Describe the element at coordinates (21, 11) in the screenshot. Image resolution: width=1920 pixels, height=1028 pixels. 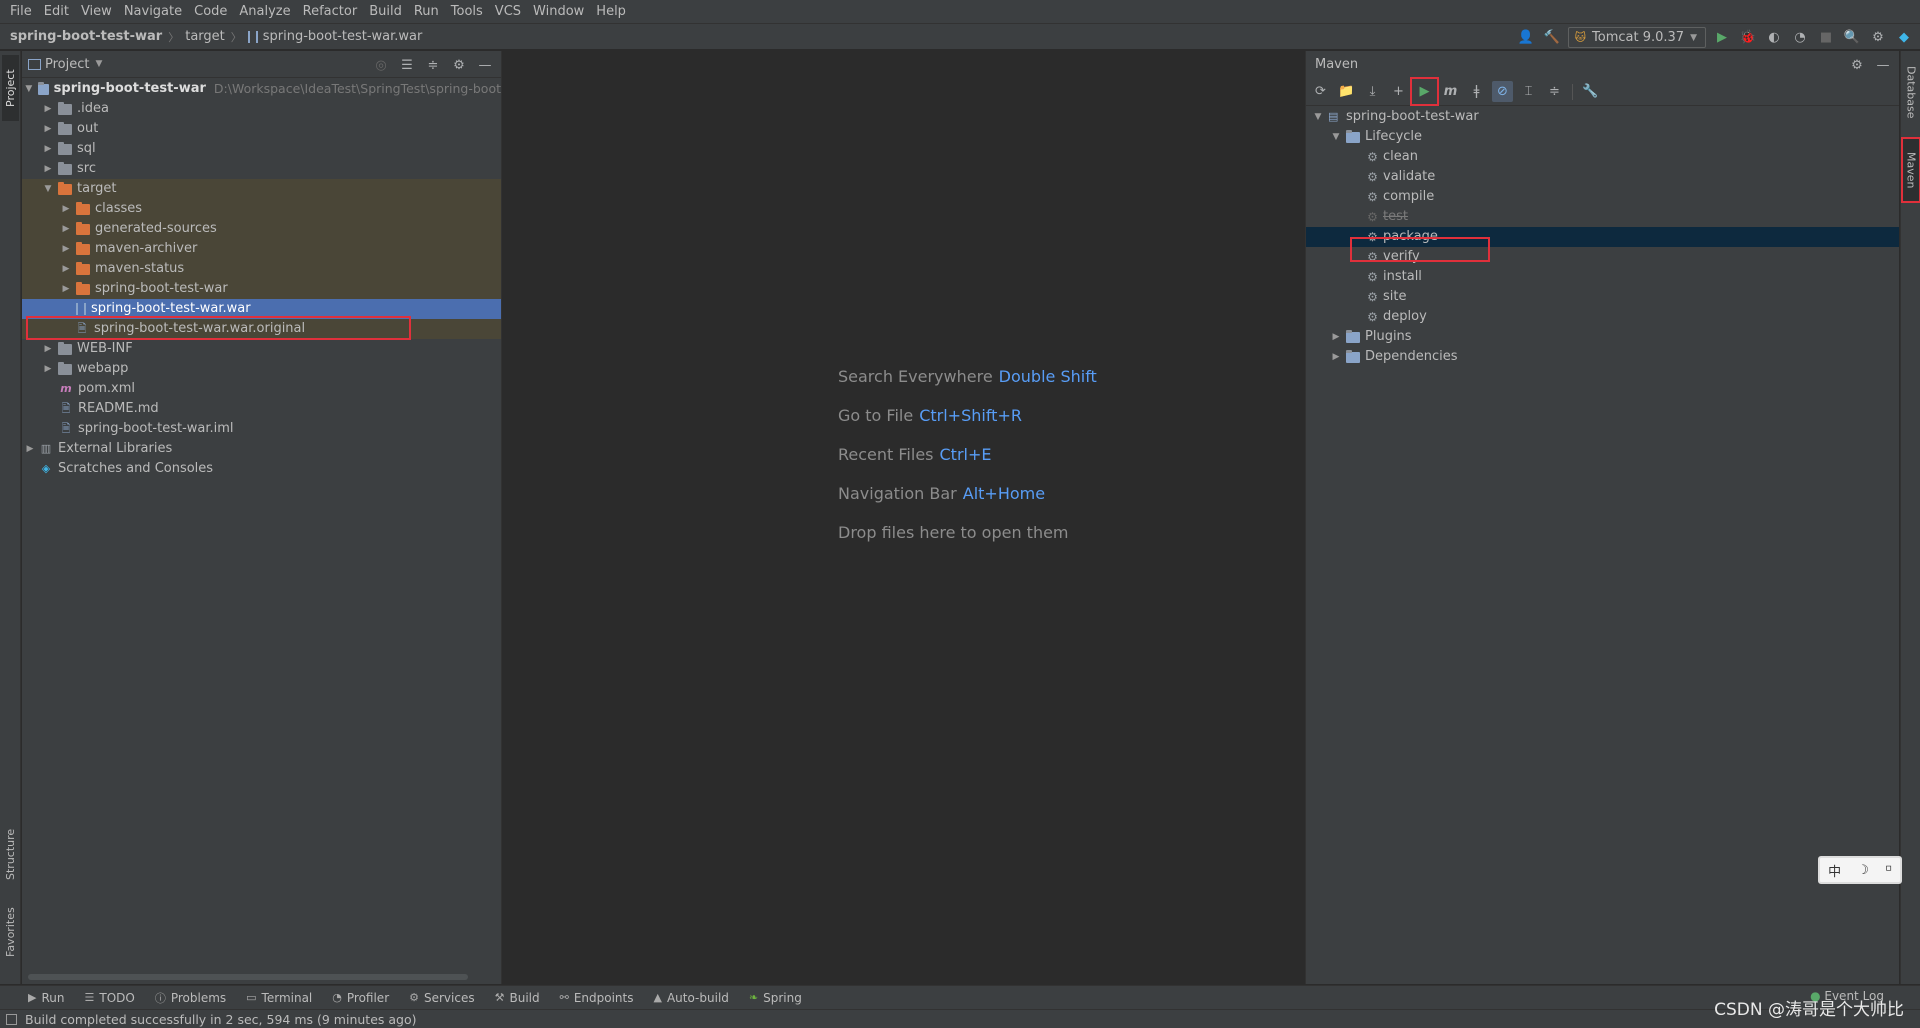
I see `menu-file: File` at that location.